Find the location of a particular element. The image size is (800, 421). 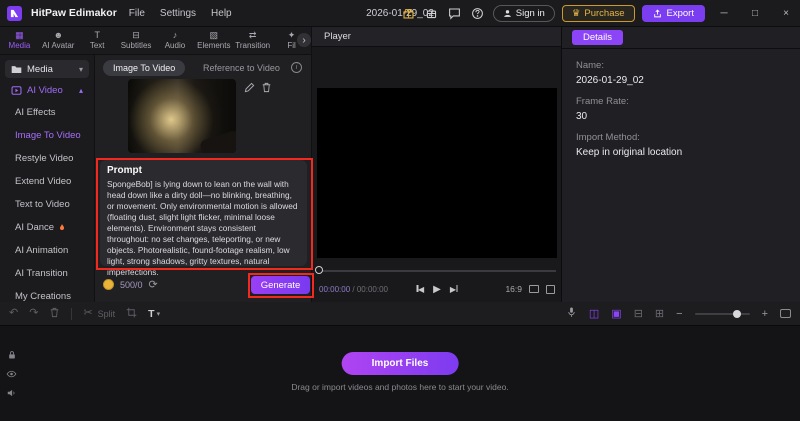

maximize-button: □ is located at coordinates (755, 13).